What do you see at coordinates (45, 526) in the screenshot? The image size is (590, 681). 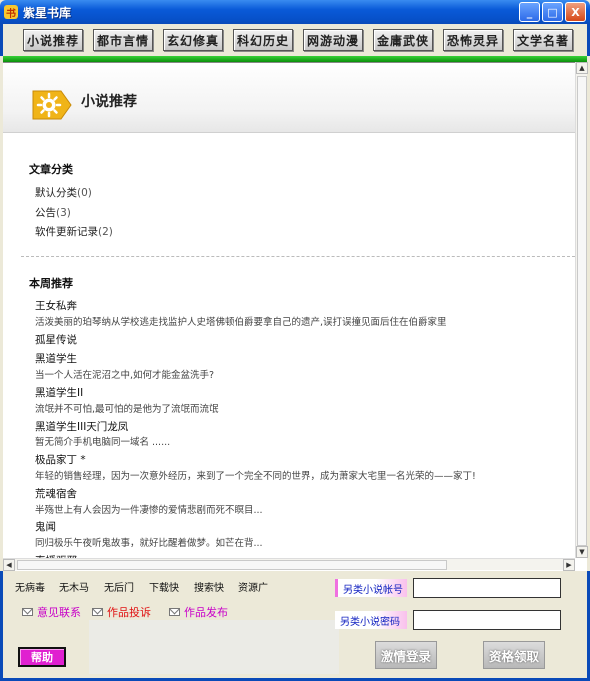 I see `book-title-link: 鬼闻` at bounding box center [45, 526].